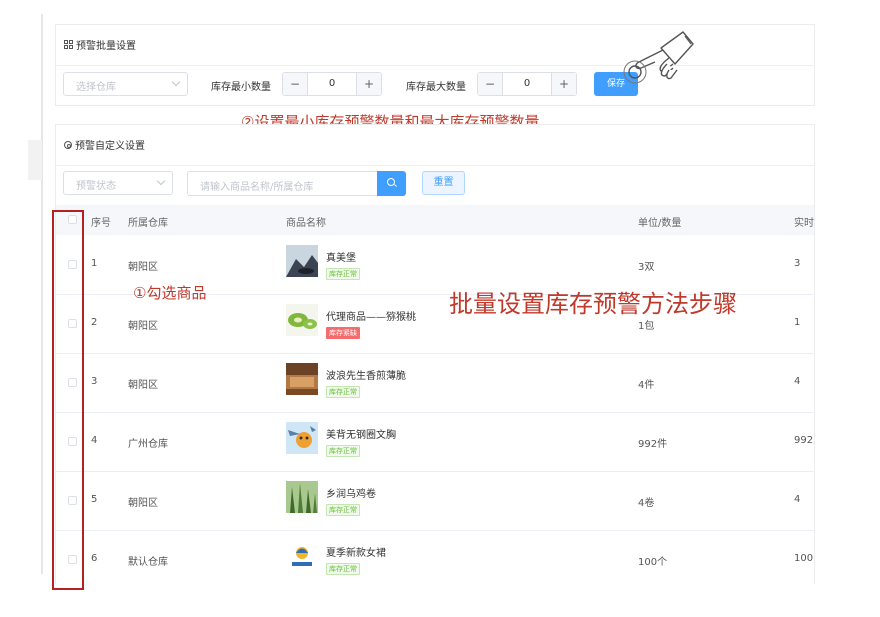 Image resolution: width=880 pixels, height=617 pixels. Describe the element at coordinates (341, 256) in the screenshot. I see `product-name: 真美堡` at that location.